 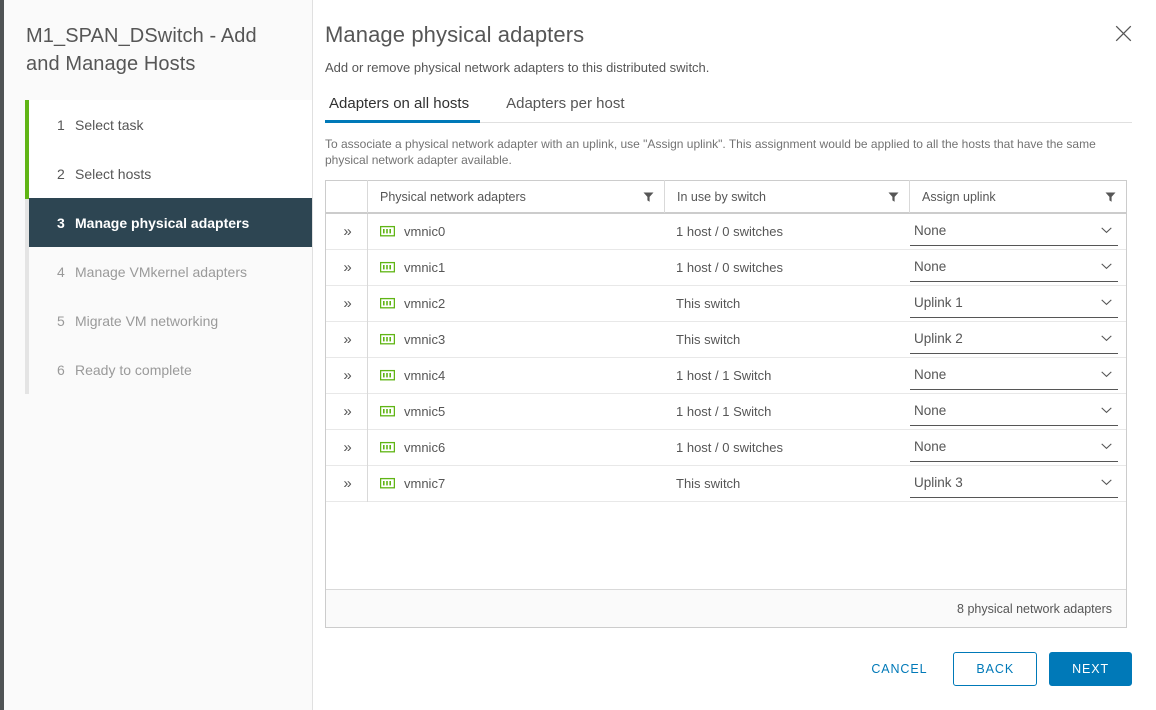 I want to click on table-row: » vmnic1 1 host / 0 switches None, so click(x=727, y=267).